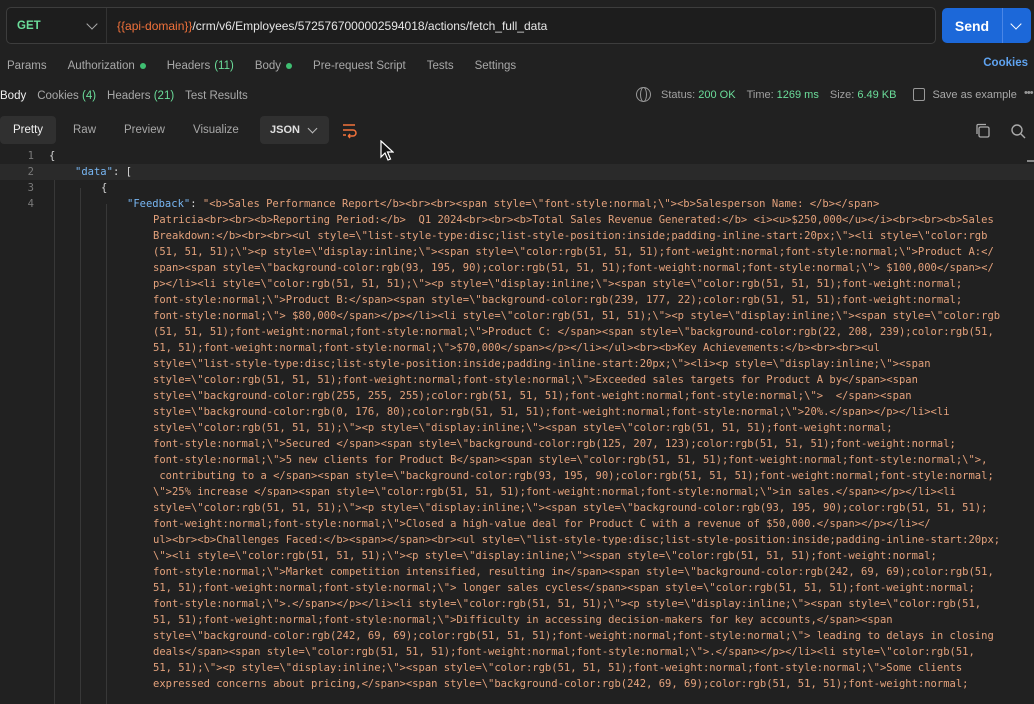 The image size is (1034, 704). What do you see at coordinates (517, 131) in the screenshot?
I see `response-view-toolbar: Pretty Raw Preview Visualize JSON` at bounding box center [517, 131].